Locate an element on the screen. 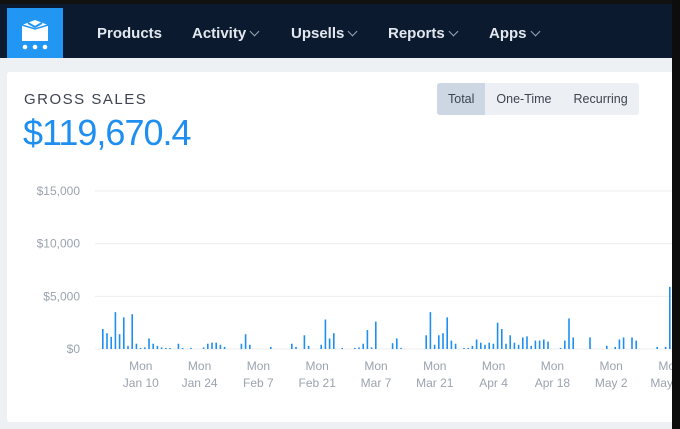 The image size is (680, 429). nav-upsells: Upsells is located at coordinates (324, 33).